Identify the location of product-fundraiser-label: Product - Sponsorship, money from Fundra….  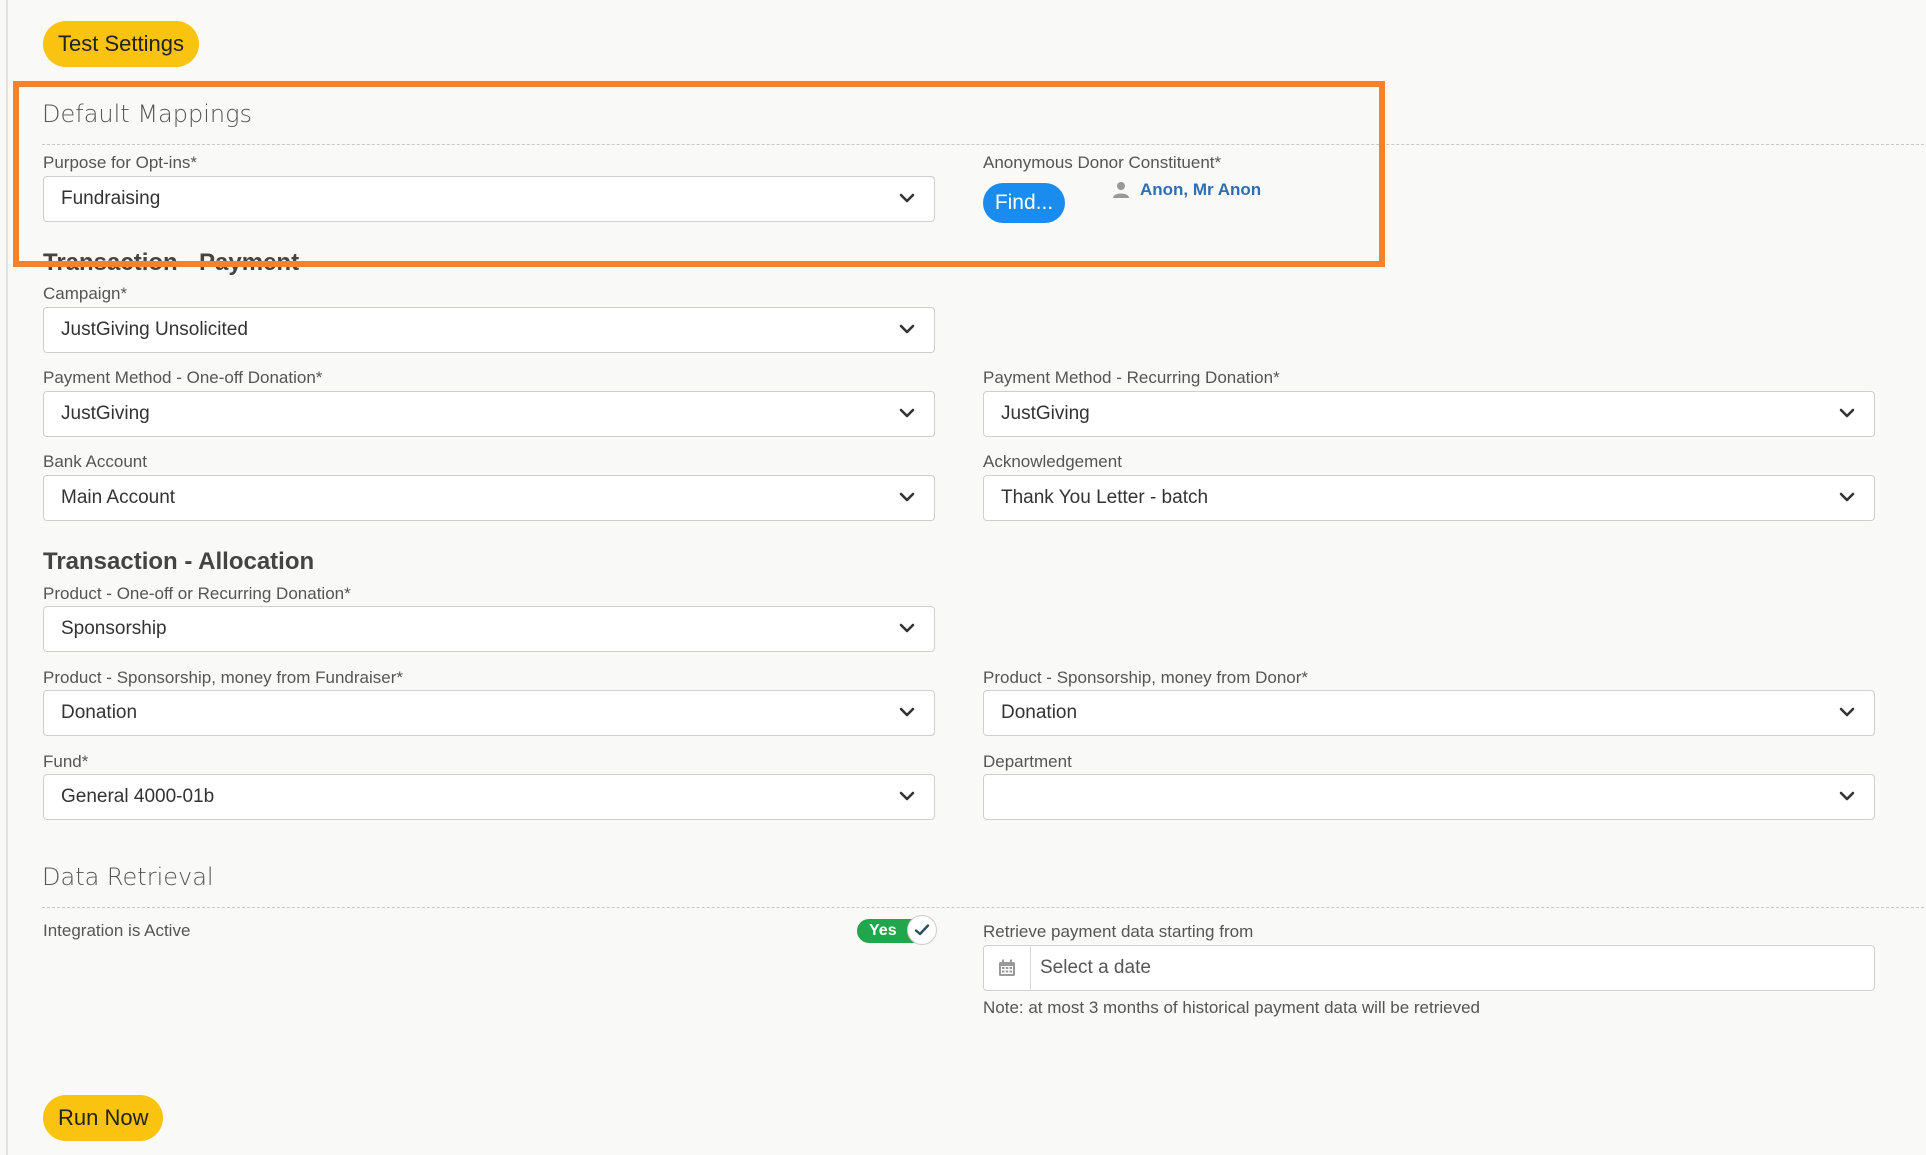
(223, 677).